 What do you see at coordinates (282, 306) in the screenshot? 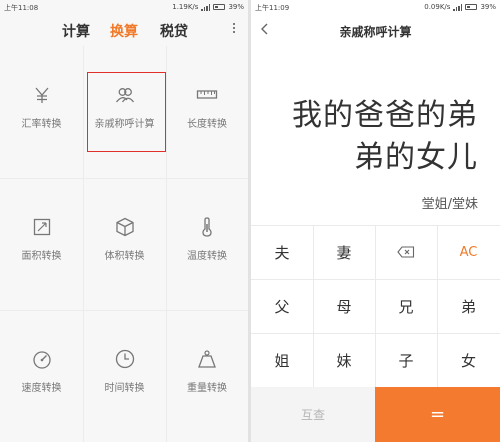
I see `key-father: 父` at bounding box center [282, 306].